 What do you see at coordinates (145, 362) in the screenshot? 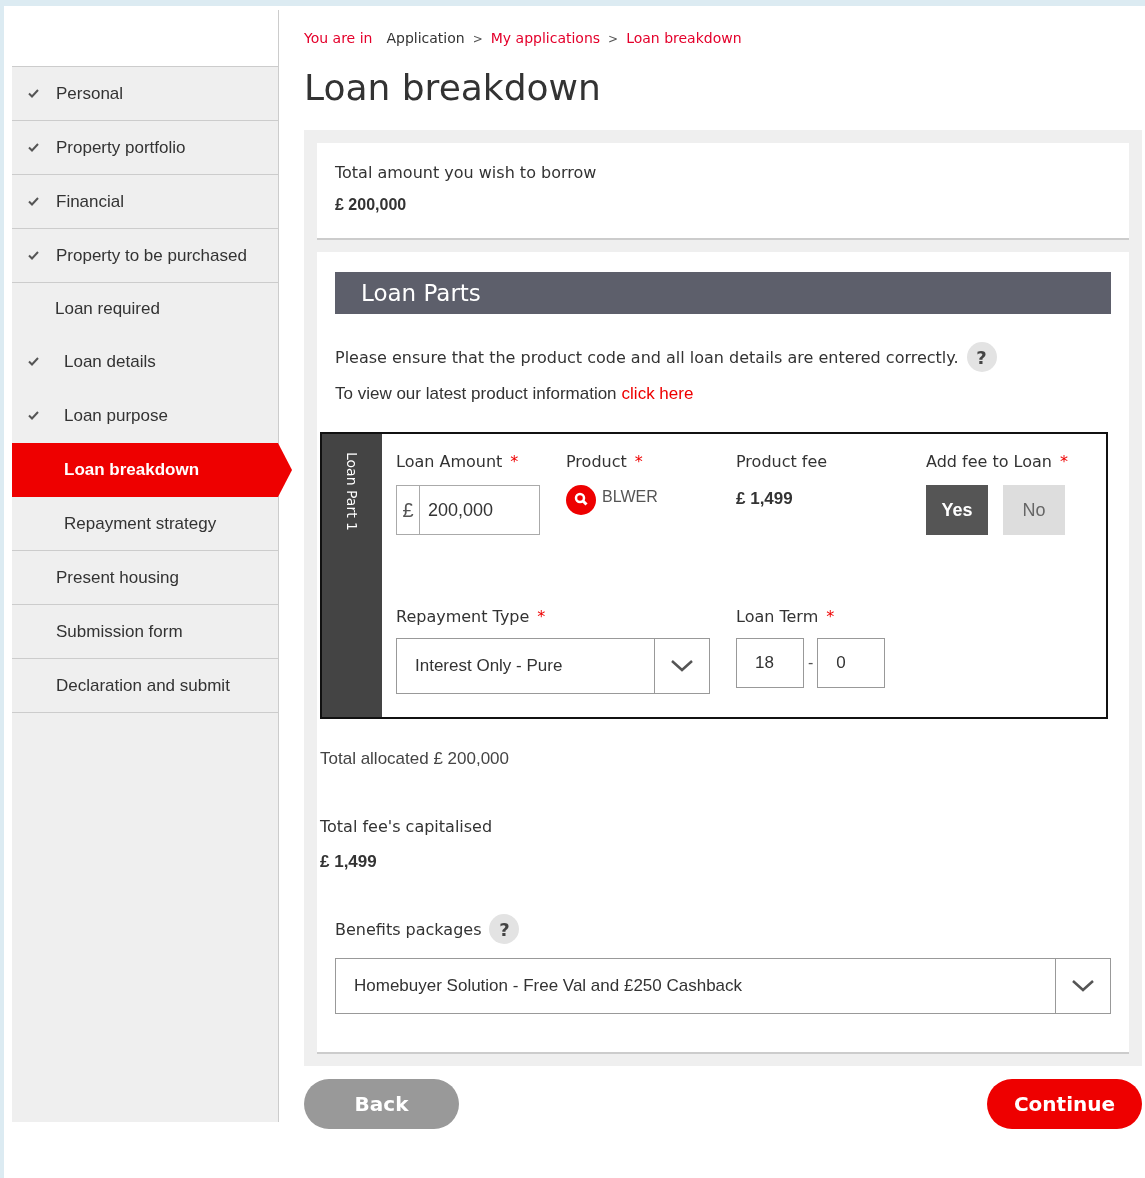
I see `sidebar-item: Loan details` at bounding box center [145, 362].